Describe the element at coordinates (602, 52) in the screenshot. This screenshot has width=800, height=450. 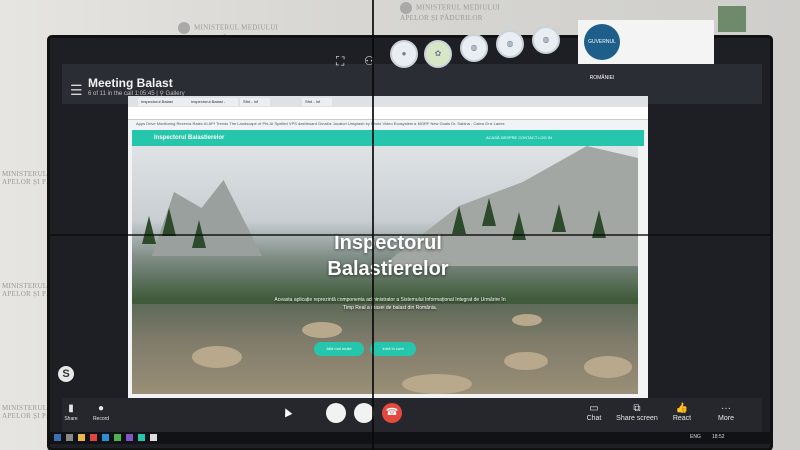
I see `government-logo: GUVERNUL ROMÂNIEI` at that location.